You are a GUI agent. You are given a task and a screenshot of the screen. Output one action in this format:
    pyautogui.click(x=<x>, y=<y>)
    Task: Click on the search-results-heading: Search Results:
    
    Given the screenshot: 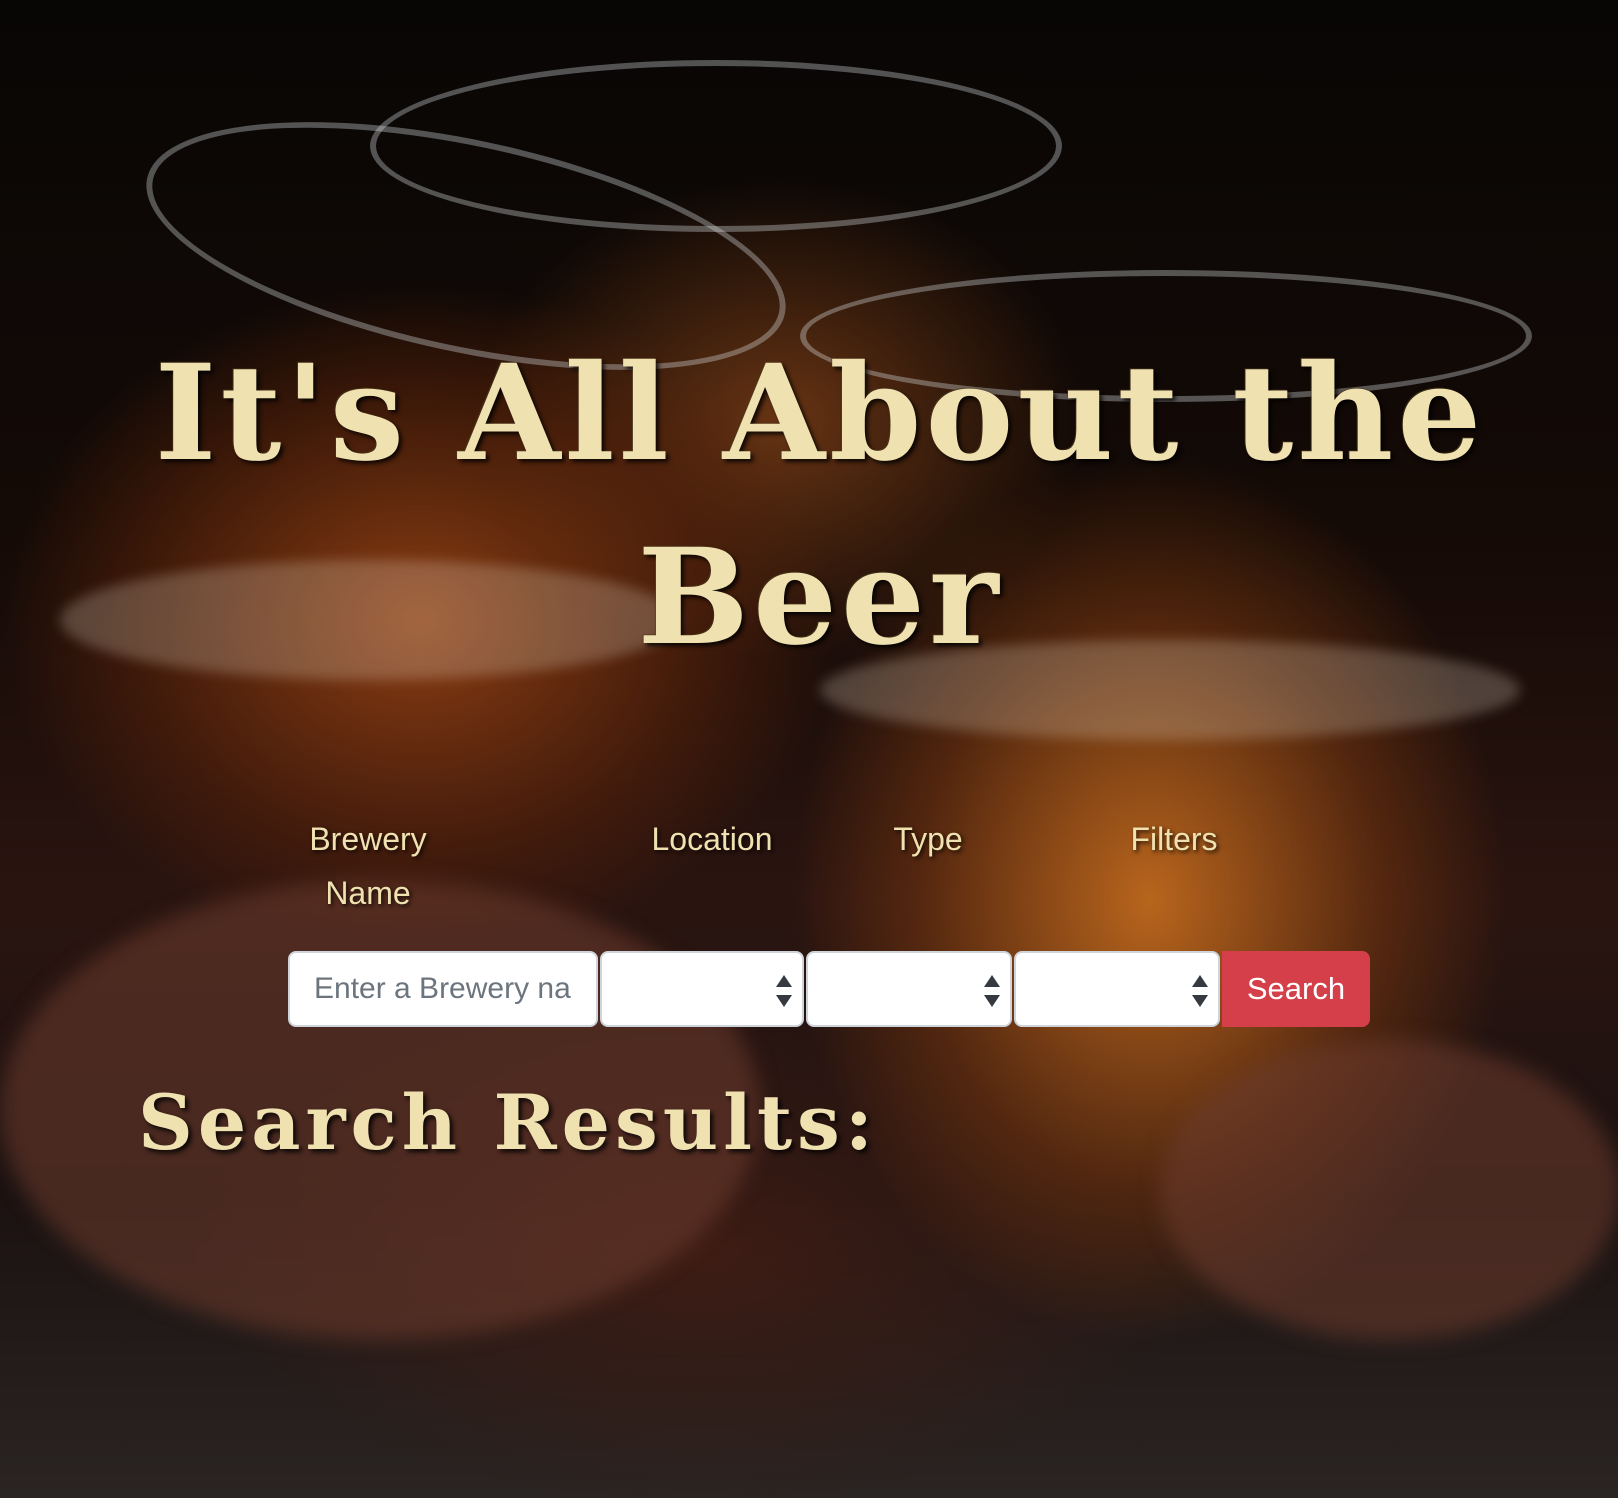 What is the action you would take?
    pyautogui.click(x=508, y=1122)
    